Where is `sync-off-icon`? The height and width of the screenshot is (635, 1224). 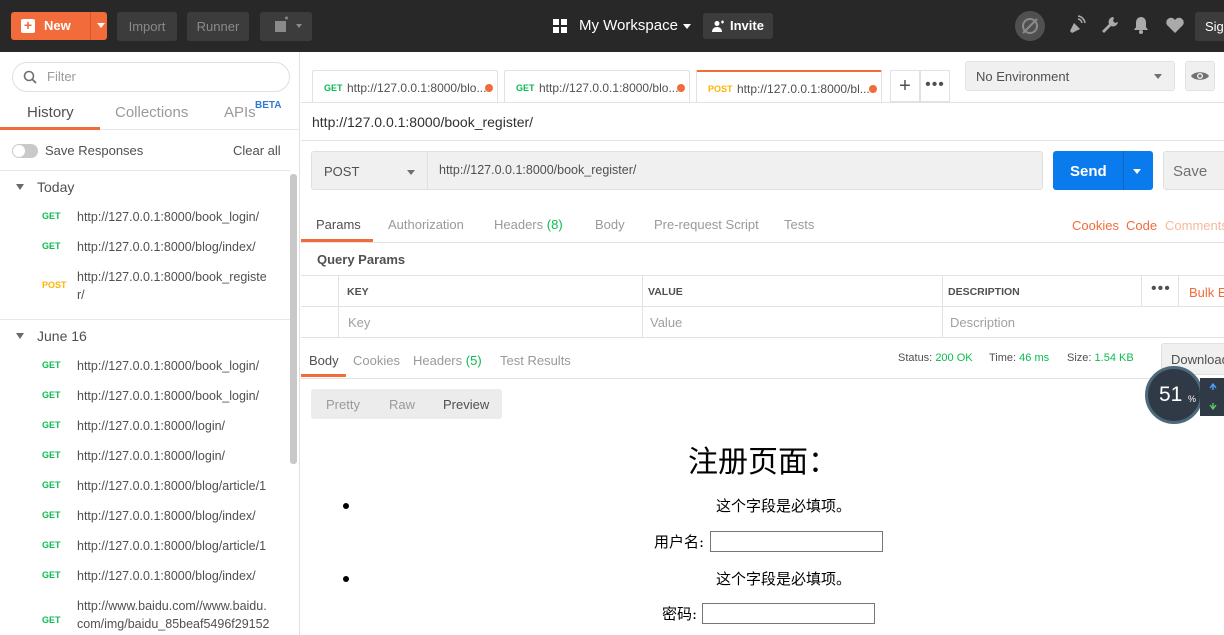 sync-off-icon is located at coordinates (1030, 26).